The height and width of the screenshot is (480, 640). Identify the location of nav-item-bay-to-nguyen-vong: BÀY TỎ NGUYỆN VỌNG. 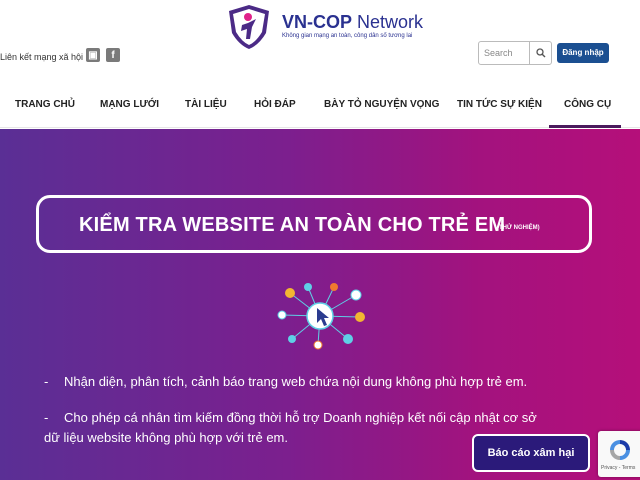
(381, 104).